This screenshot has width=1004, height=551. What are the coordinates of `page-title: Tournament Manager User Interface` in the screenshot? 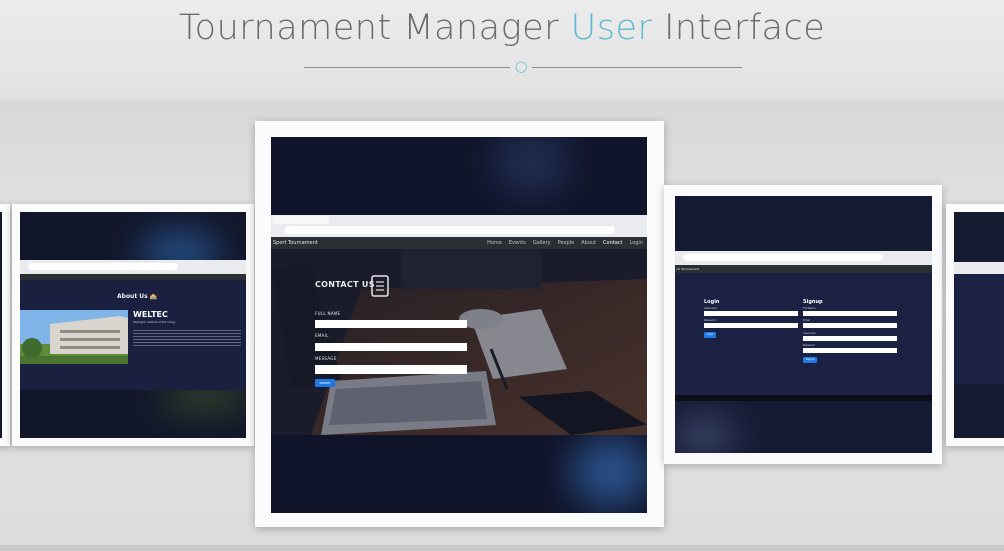 It's located at (502, 28).